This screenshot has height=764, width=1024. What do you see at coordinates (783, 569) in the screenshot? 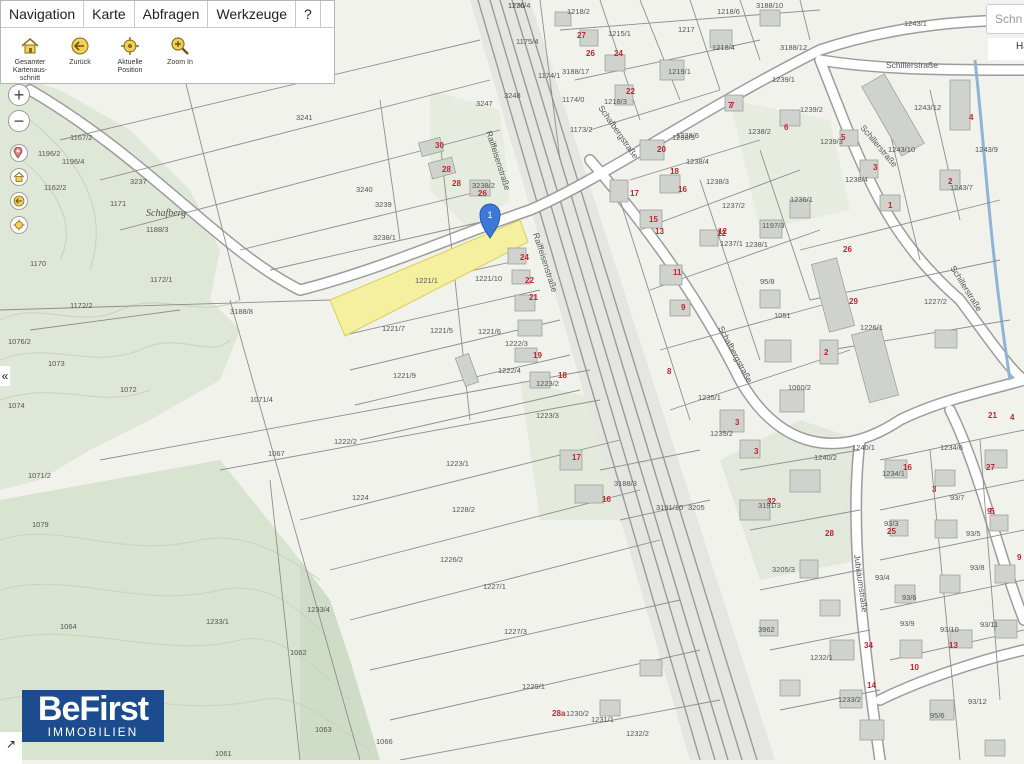
I see `parcel-label: 3205/3` at bounding box center [783, 569].